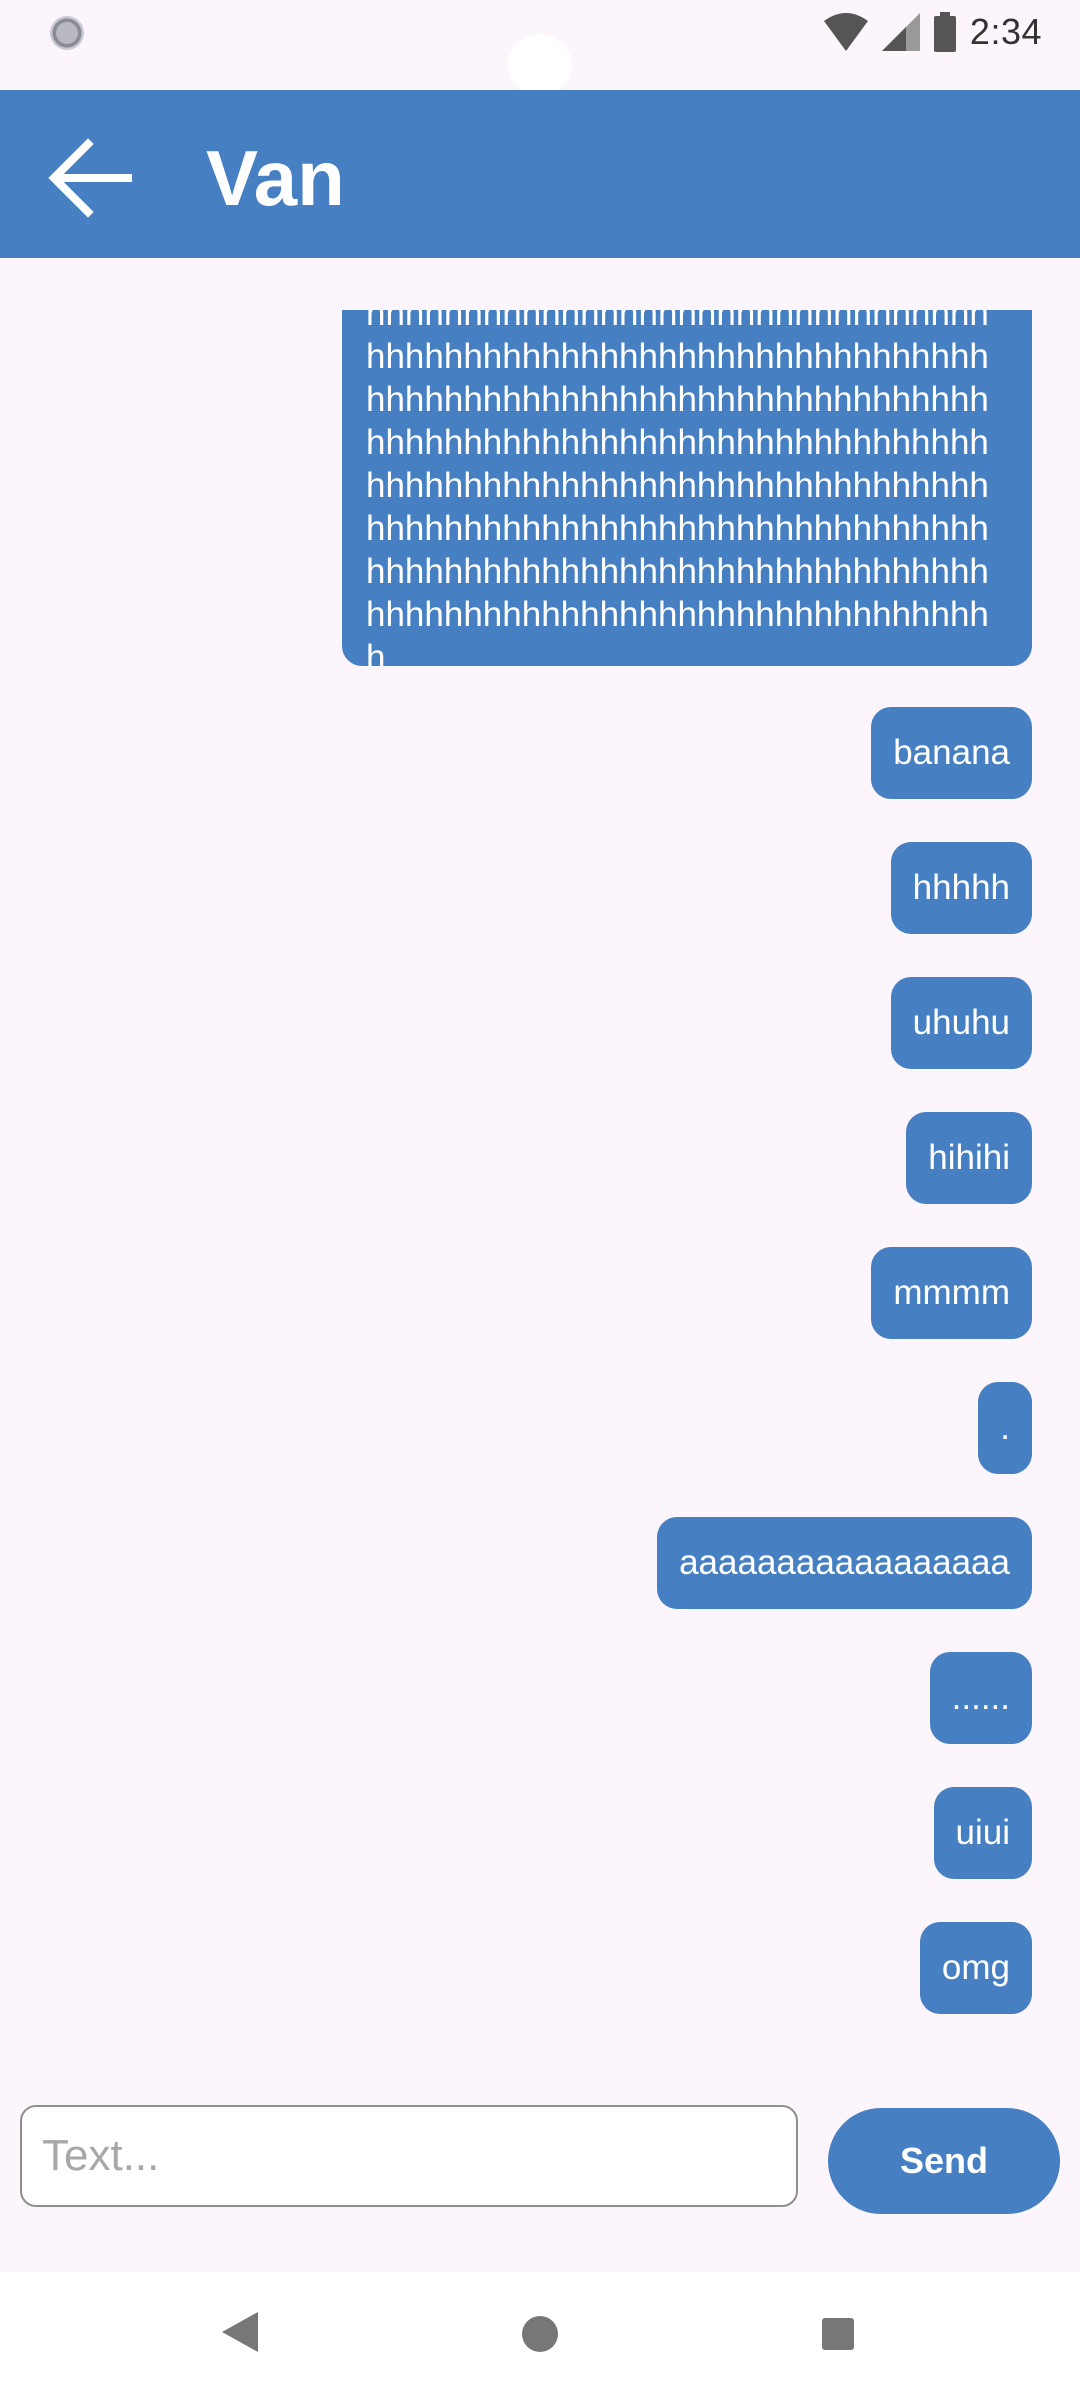  I want to click on battery-icon, so click(944, 32).